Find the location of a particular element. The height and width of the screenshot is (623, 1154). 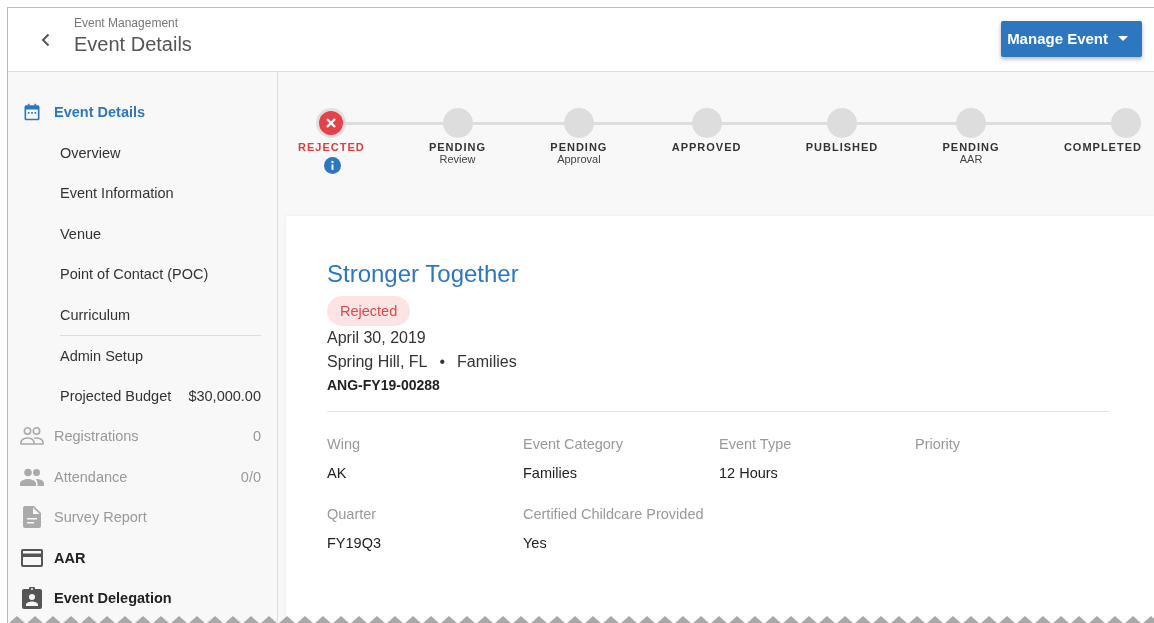

step-label: PUBLISHED is located at coordinates (842, 147).